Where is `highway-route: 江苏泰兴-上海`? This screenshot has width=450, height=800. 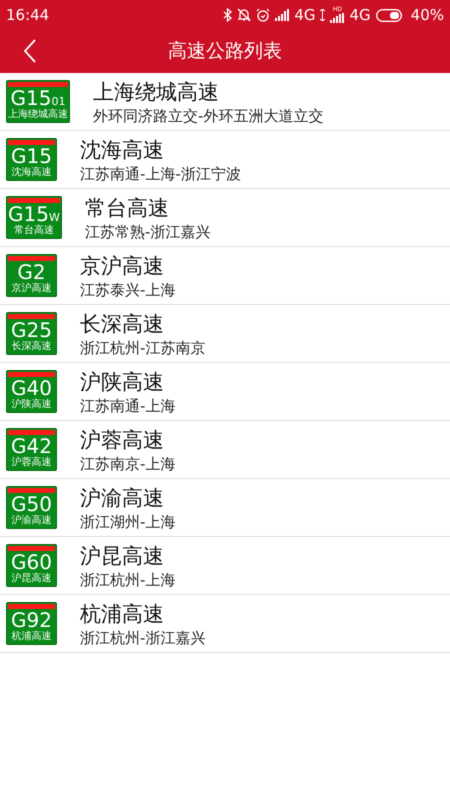 highway-route: 江苏泰兴-上海 is located at coordinates (128, 290).